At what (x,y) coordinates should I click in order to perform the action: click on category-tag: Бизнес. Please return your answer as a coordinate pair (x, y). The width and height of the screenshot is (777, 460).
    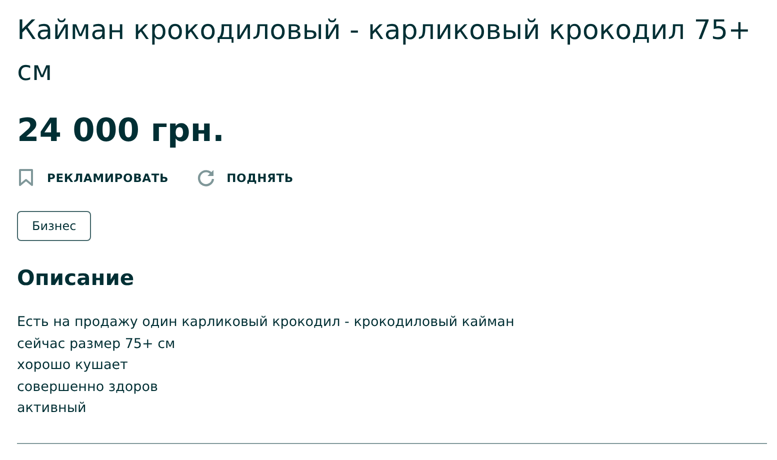
    Looking at the image, I should click on (54, 226).